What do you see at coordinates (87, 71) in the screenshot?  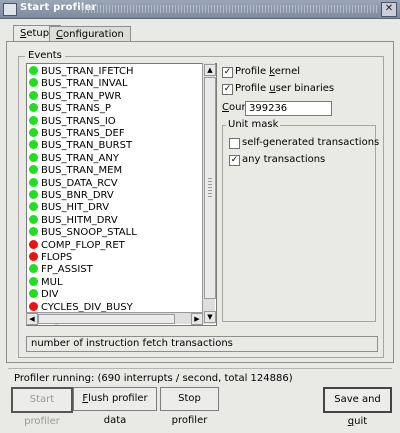 I see `event-label: BUS_TRAN_IFETCH` at bounding box center [87, 71].